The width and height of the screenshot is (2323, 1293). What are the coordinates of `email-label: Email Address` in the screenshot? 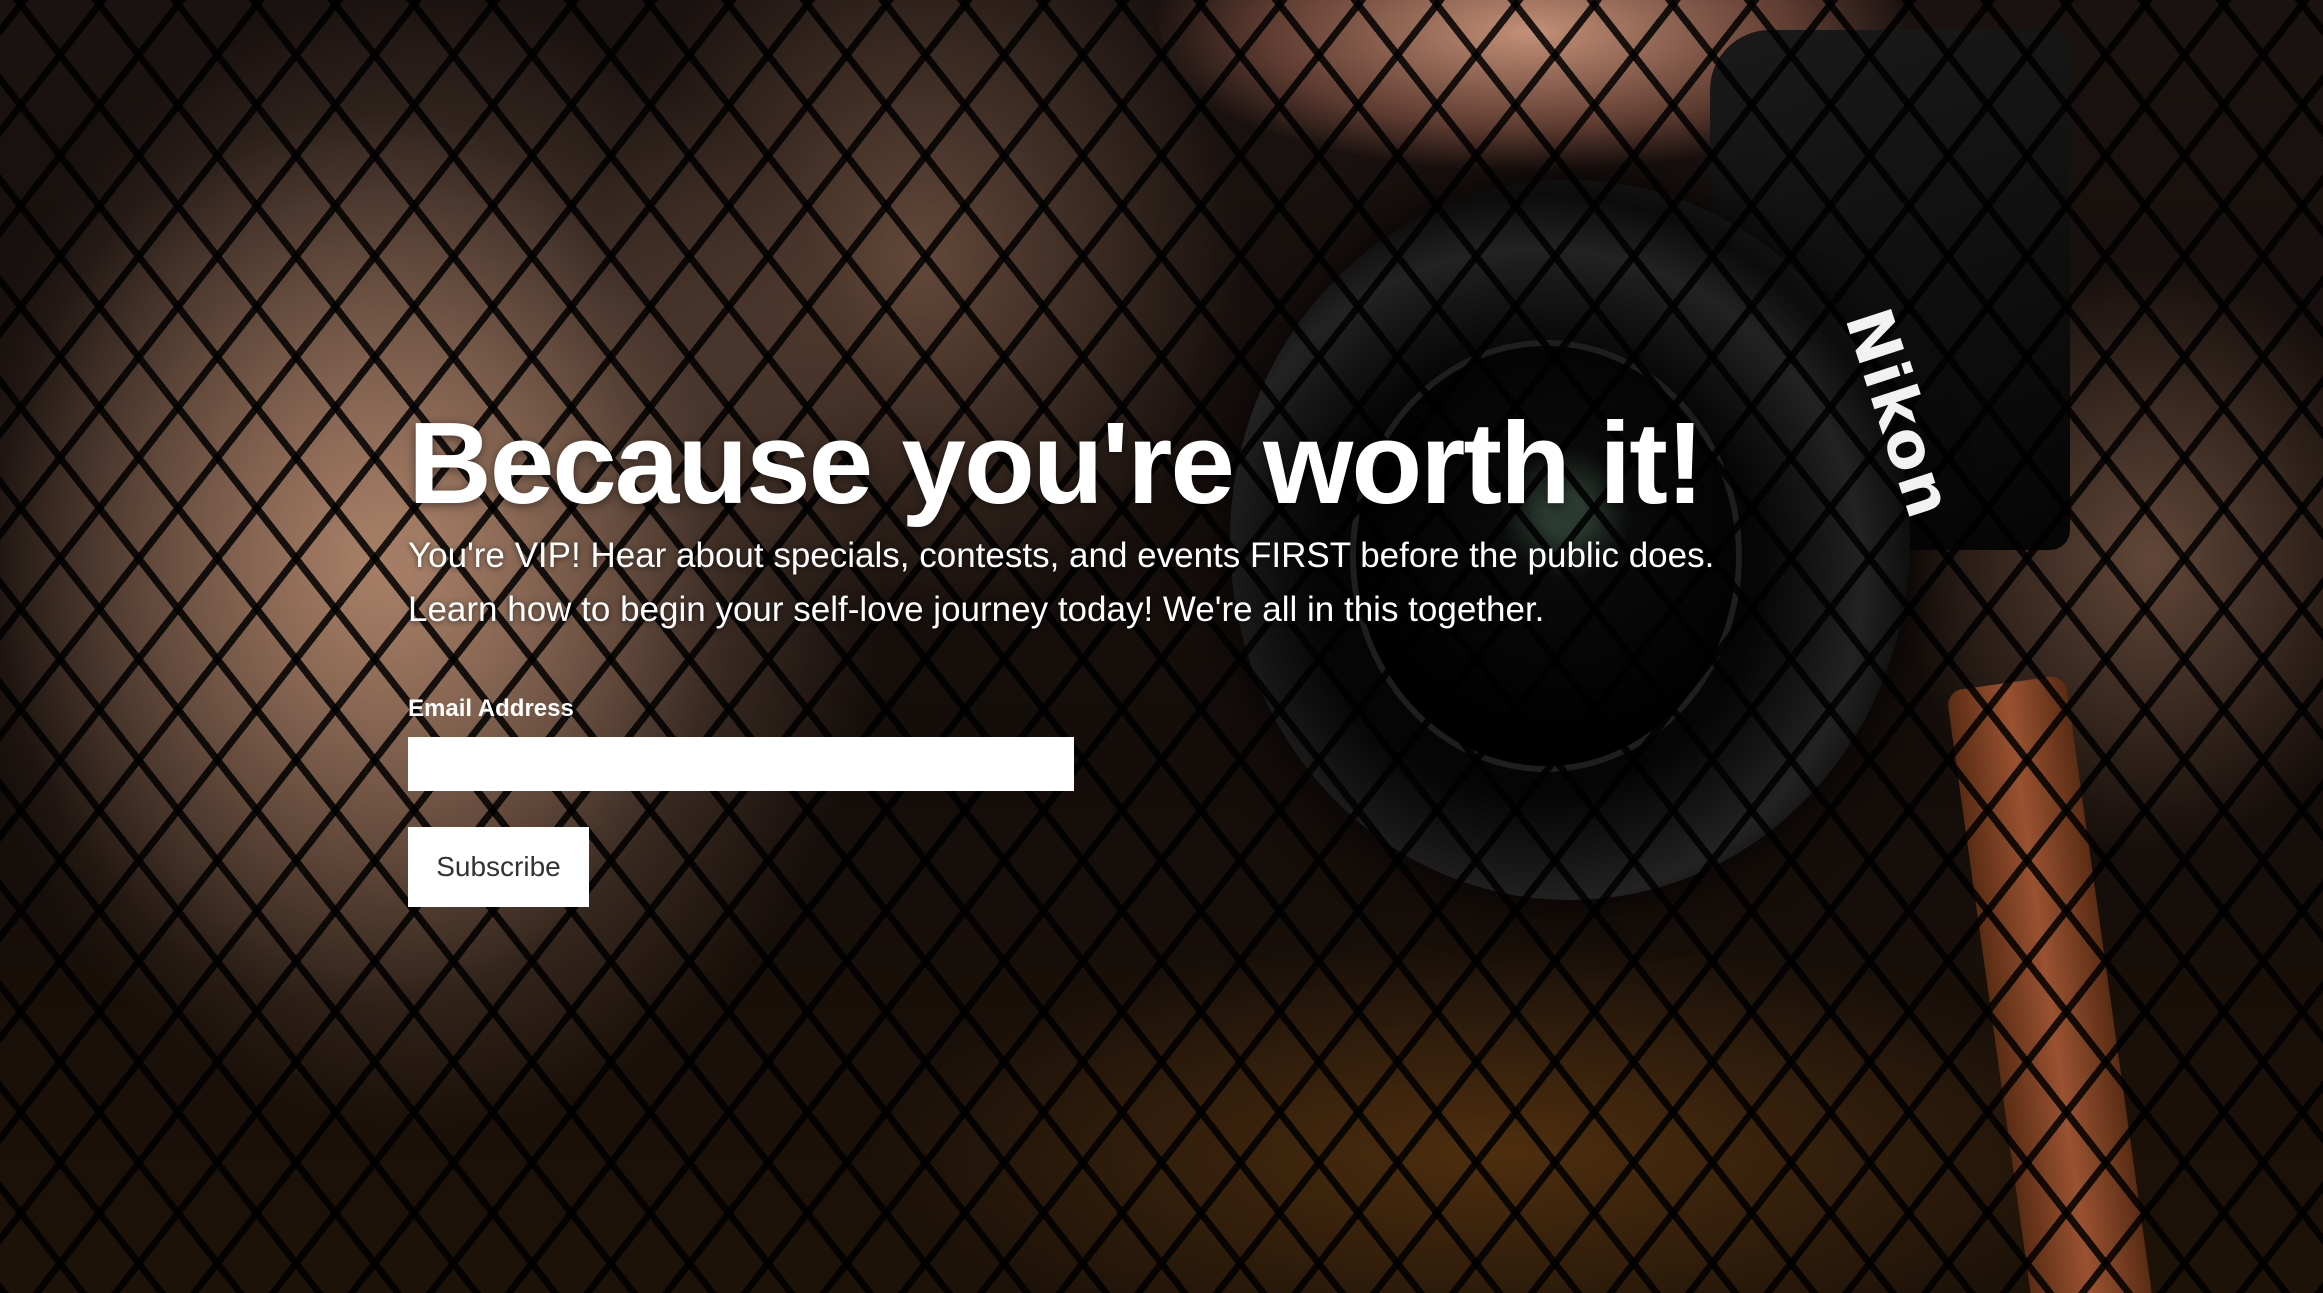 It's located at (491, 708).